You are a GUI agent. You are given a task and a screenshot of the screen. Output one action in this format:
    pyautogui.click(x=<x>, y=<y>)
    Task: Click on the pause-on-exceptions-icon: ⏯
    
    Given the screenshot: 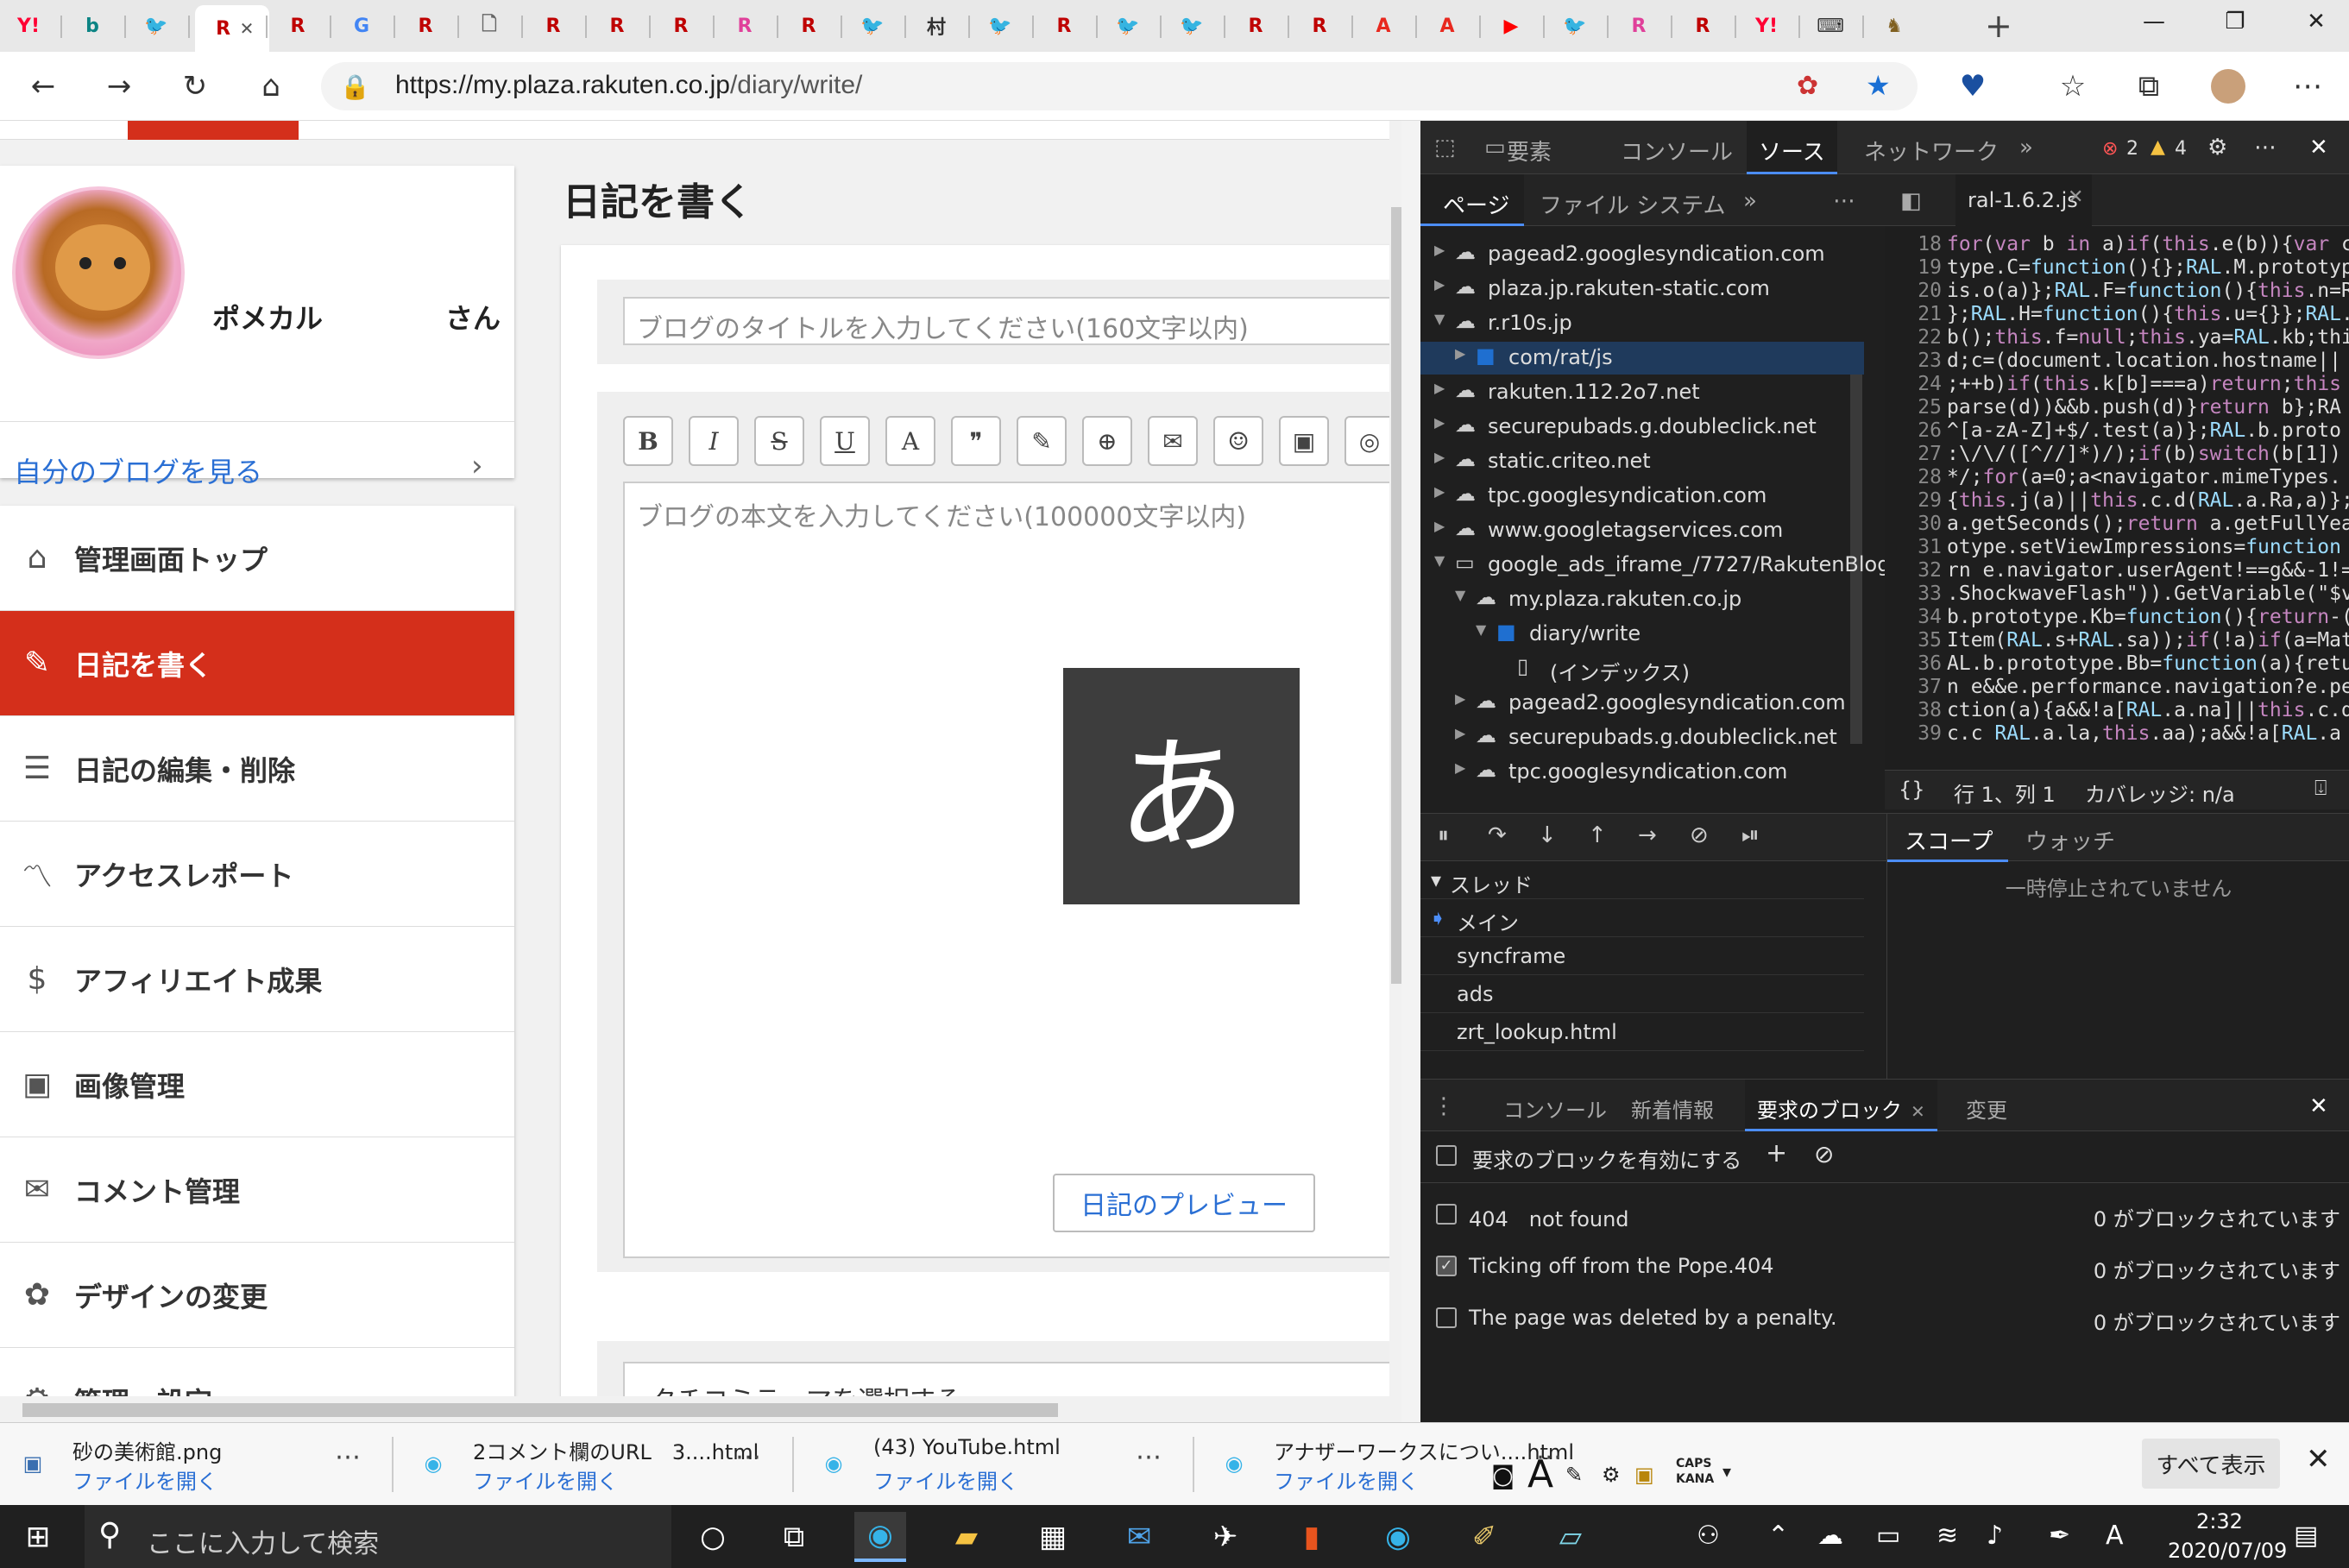 What is the action you would take?
    pyautogui.click(x=1750, y=835)
    